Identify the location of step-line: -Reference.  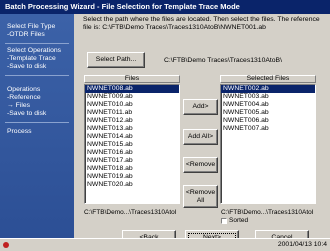
(24, 97).